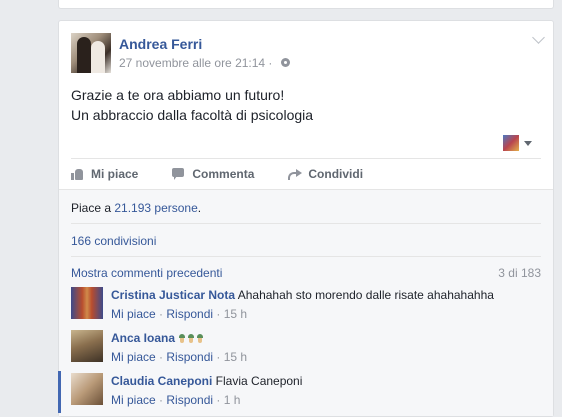  Describe the element at coordinates (91, 53) in the screenshot. I see `author-avatar` at that location.